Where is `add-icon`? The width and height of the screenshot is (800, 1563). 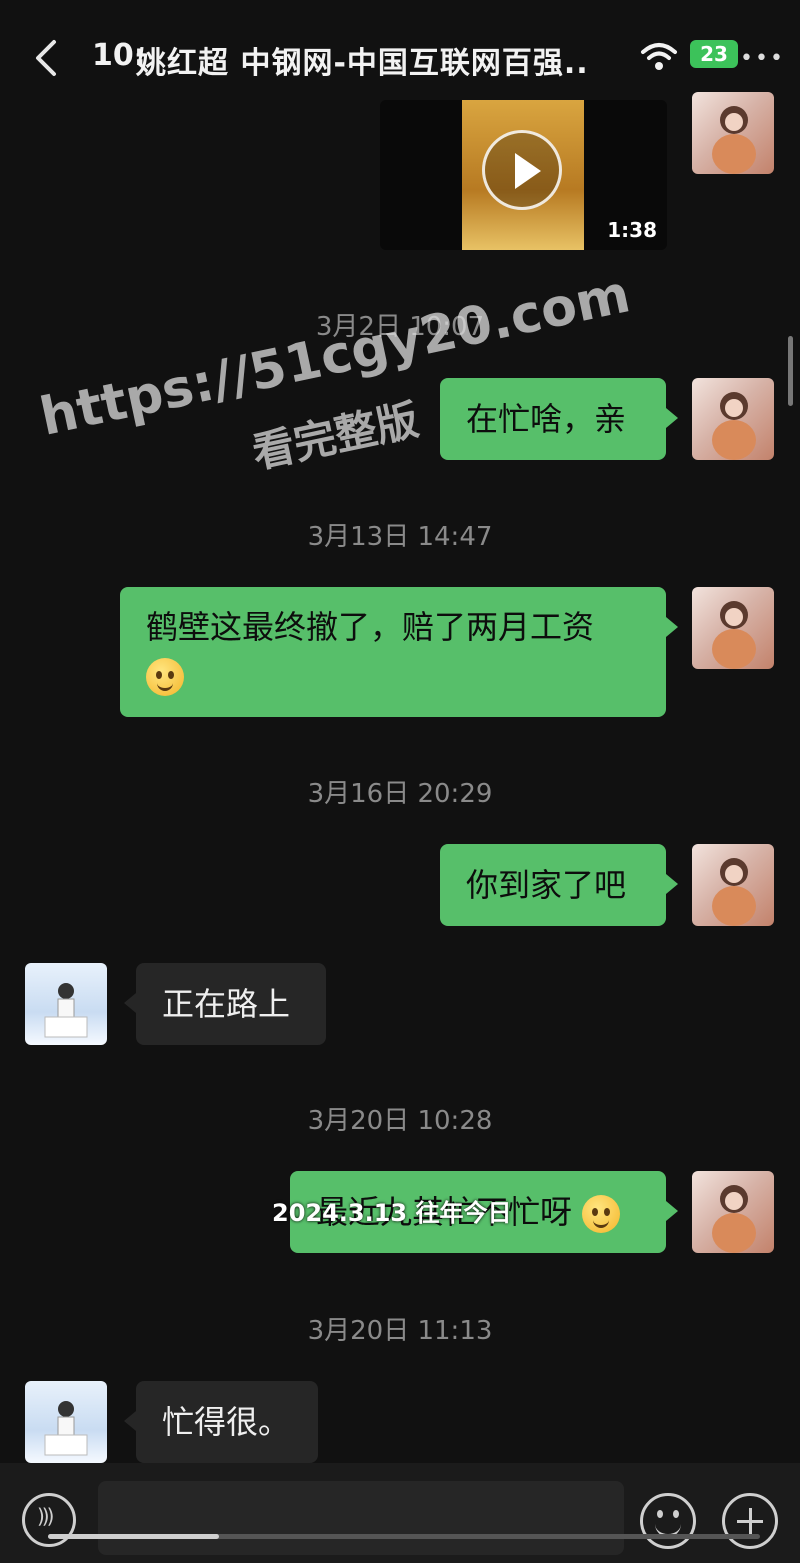
add-icon is located at coordinates (750, 1521).